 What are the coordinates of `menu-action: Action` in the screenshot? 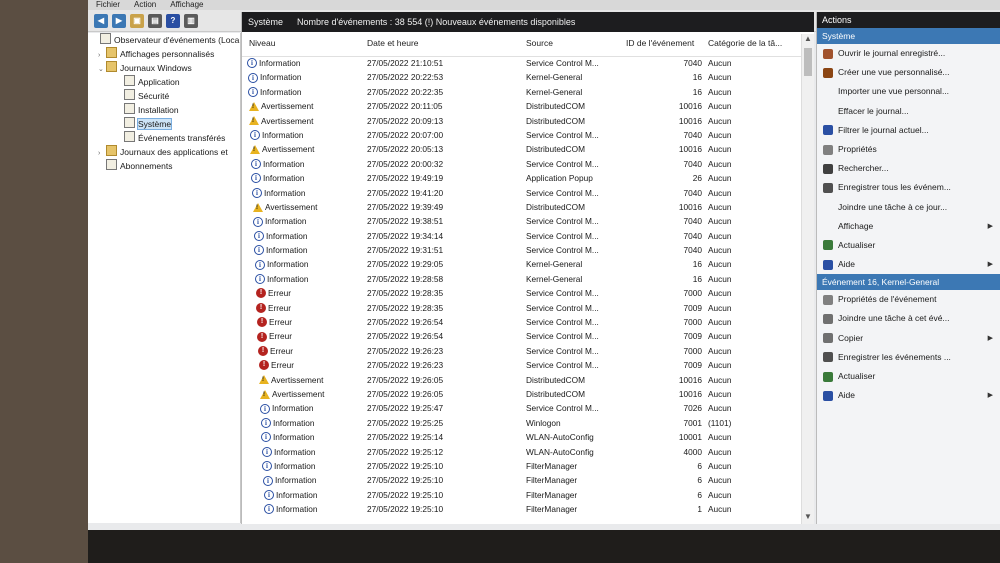 It's located at (145, 5).